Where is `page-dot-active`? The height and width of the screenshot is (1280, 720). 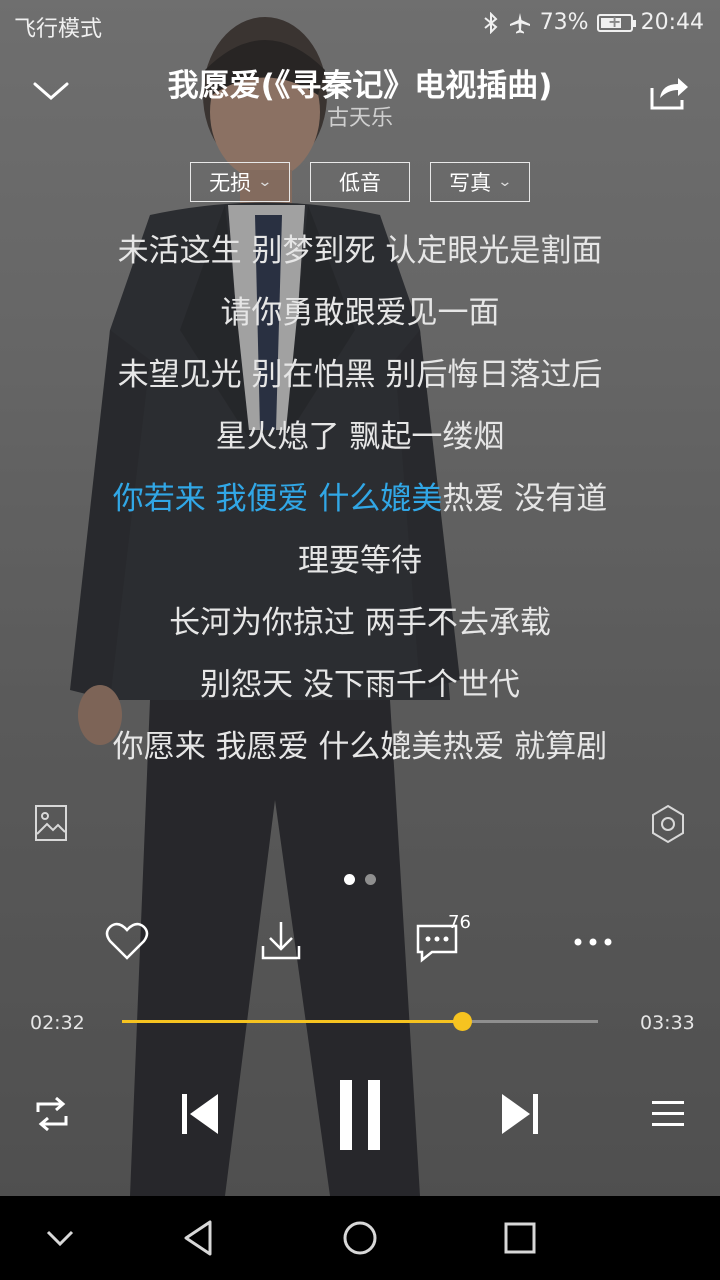 page-dot-active is located at coordinates (349, 879).